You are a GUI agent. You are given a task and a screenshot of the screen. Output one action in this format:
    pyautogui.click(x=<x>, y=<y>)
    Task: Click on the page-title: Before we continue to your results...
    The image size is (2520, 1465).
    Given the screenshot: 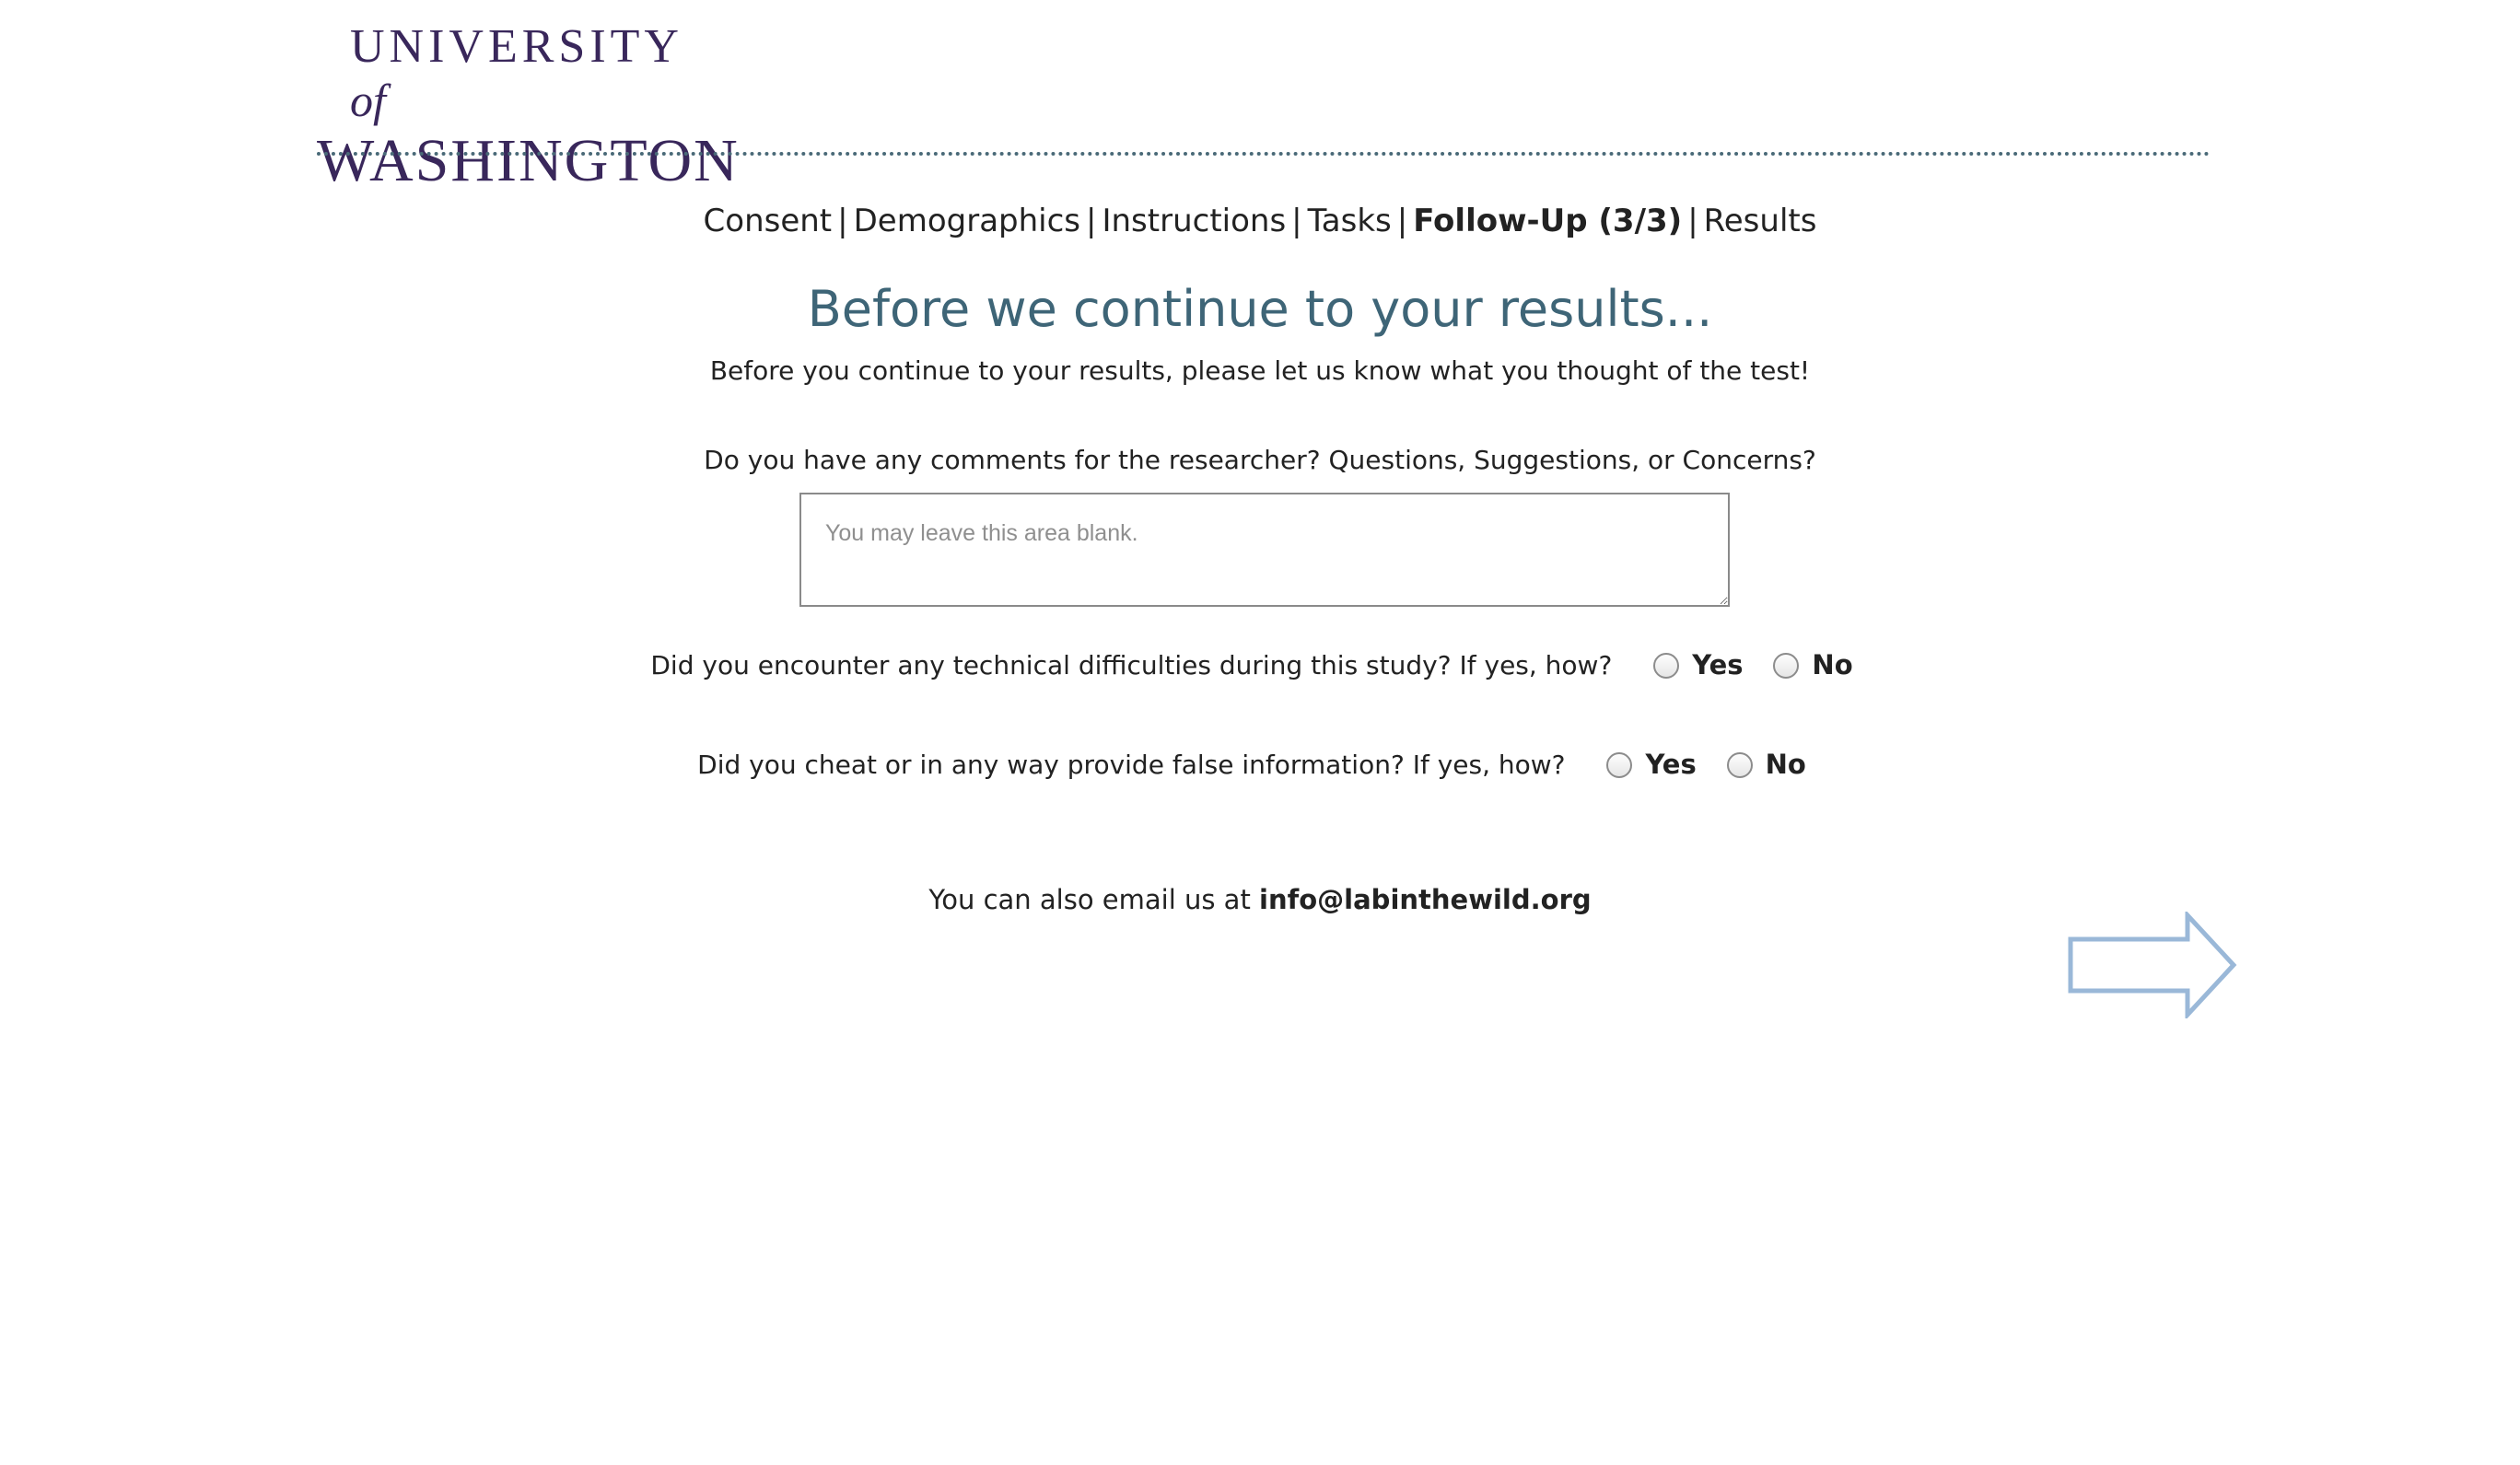 What is the action you would take?
    pyautogui.click(x=1260, y=309)
    